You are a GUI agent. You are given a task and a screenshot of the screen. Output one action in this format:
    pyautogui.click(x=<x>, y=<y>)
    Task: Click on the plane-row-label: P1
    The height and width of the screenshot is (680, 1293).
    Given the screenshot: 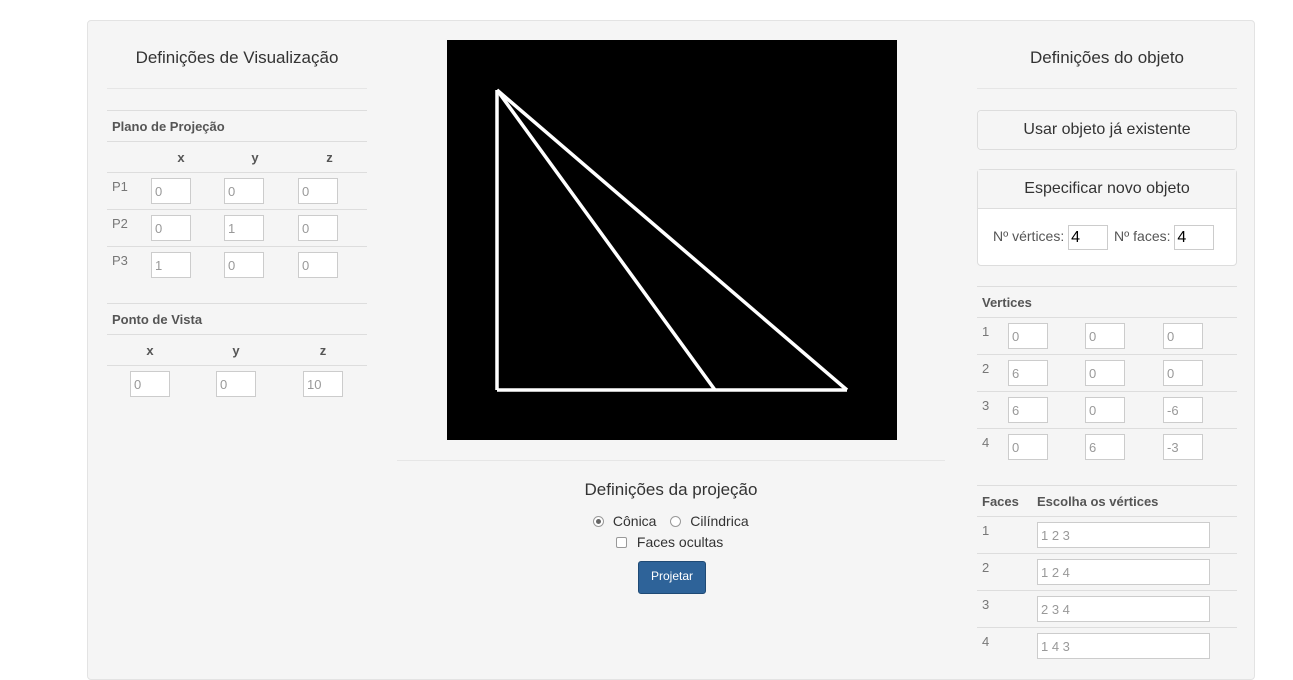 What is the action you would take?
    pyautogui.click(x=125, y=191)
    